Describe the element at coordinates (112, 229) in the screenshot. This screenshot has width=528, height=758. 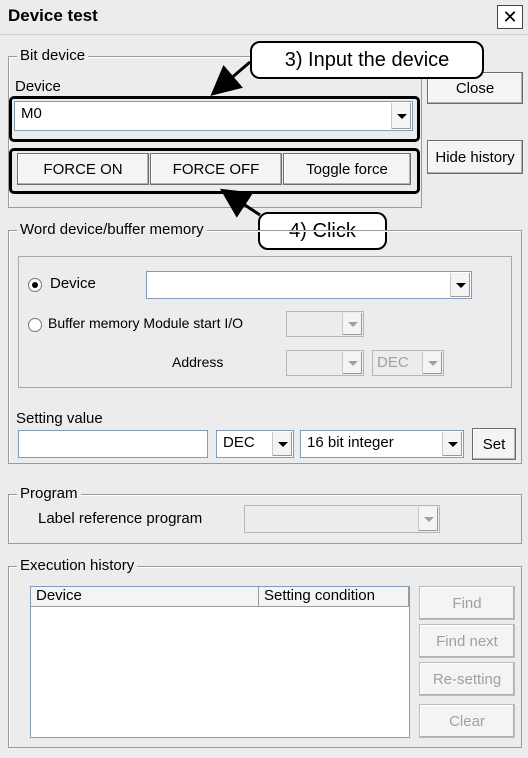
I see `word-device-label: Word device/buffer memory` at that location.